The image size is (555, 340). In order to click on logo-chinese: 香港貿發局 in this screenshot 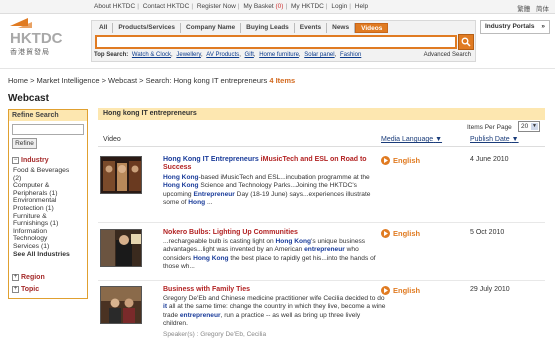, I will do `click(30, 52)`.